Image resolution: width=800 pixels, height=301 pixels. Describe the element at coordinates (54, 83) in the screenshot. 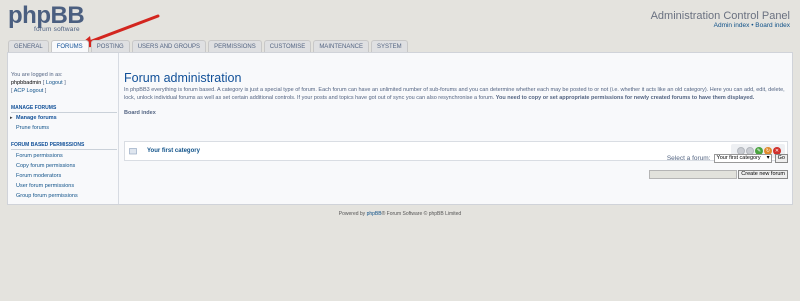

I see `logout-link: Logout` at that location.